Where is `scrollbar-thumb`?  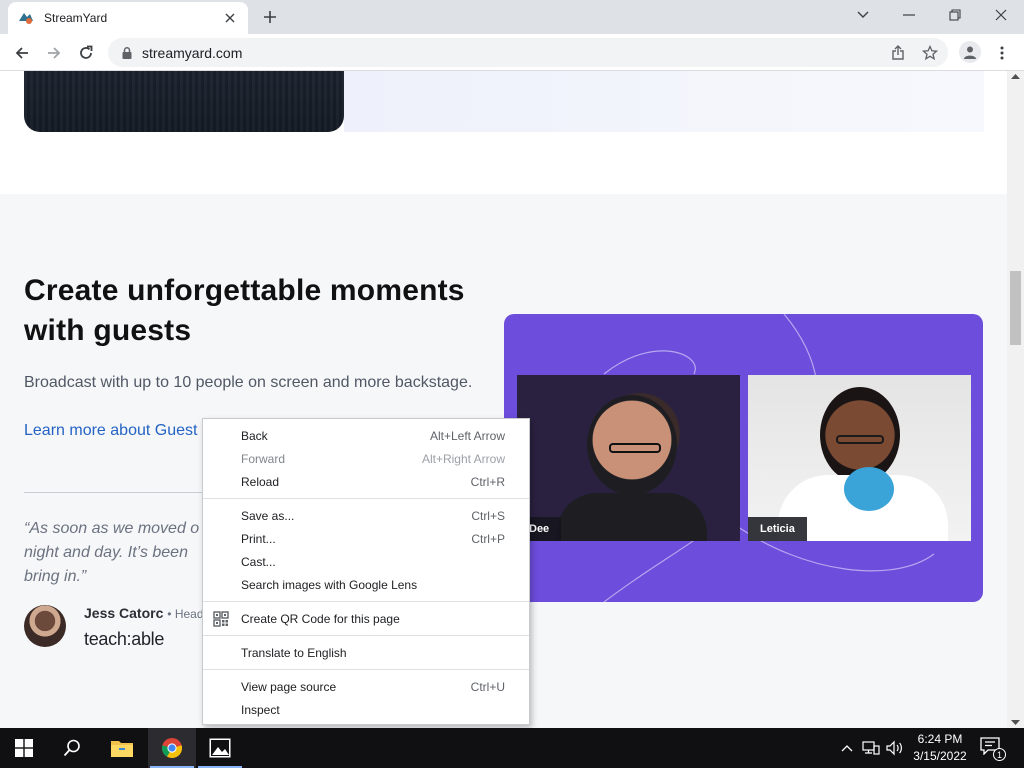 scrollbar-thumb is located at coordinates (1015, 308).